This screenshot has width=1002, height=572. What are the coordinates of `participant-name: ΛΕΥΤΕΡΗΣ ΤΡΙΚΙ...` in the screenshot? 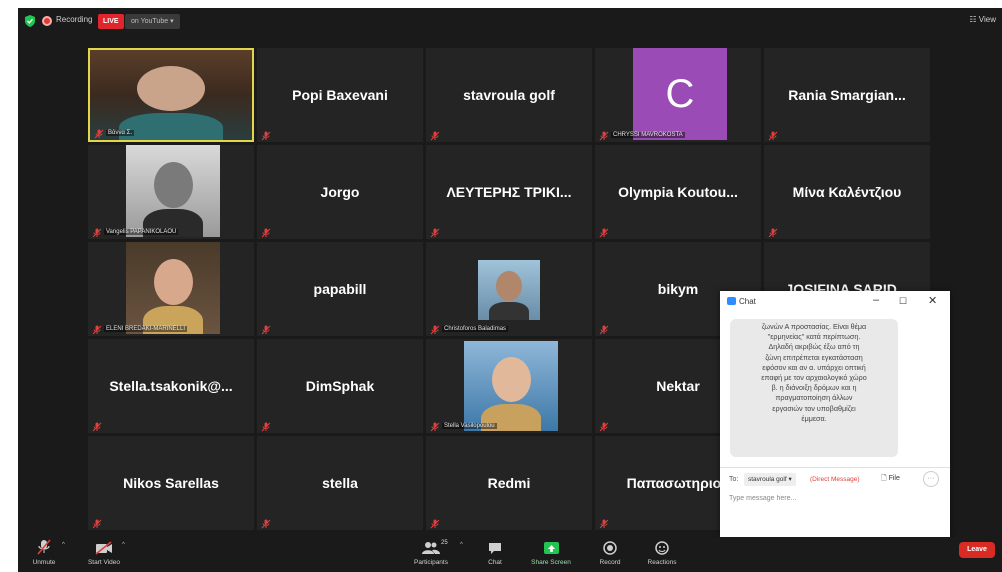 It's located at (509, 192).